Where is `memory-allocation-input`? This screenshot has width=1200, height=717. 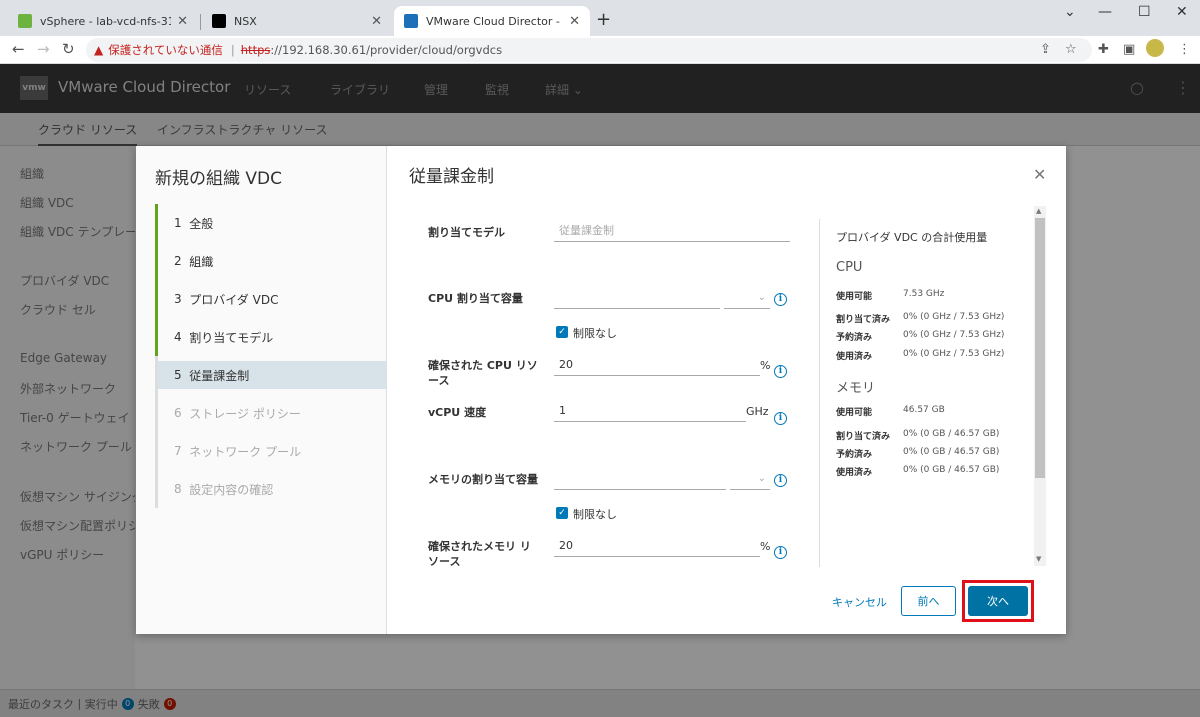
memory-allocation-input is located at coordinates (640, 480).